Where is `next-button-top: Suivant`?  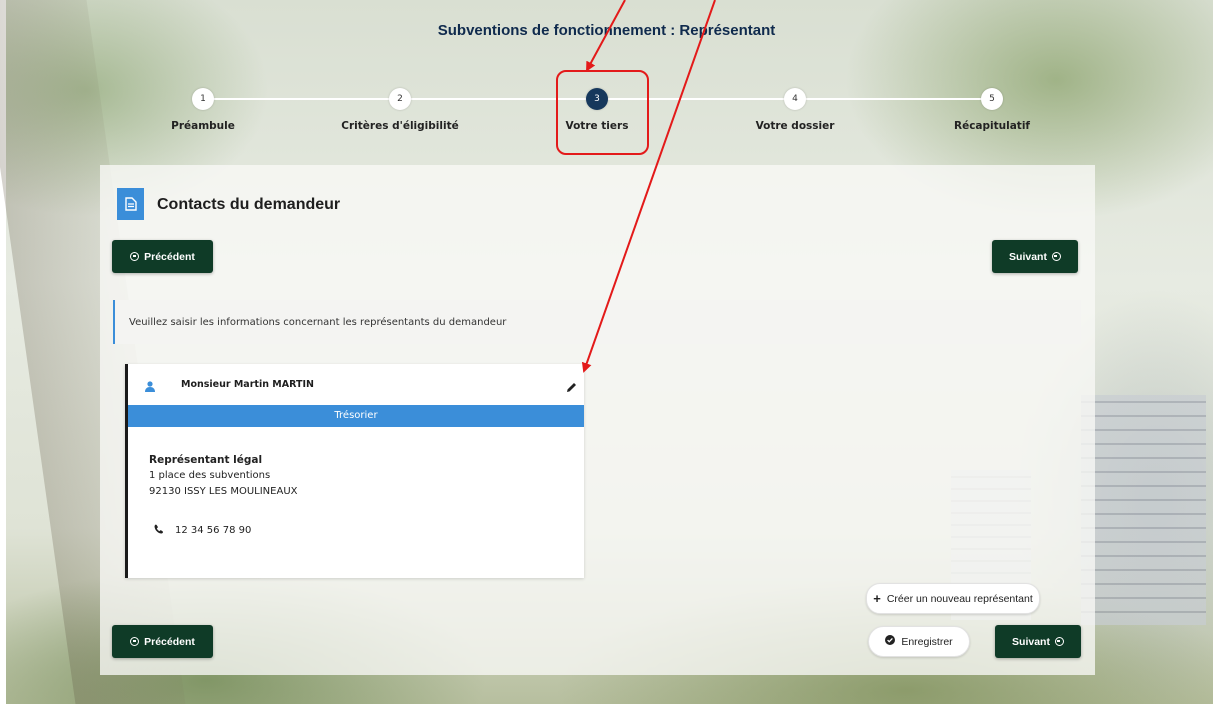 next-button-top: Suivant is located at coordinates (1035, 256).